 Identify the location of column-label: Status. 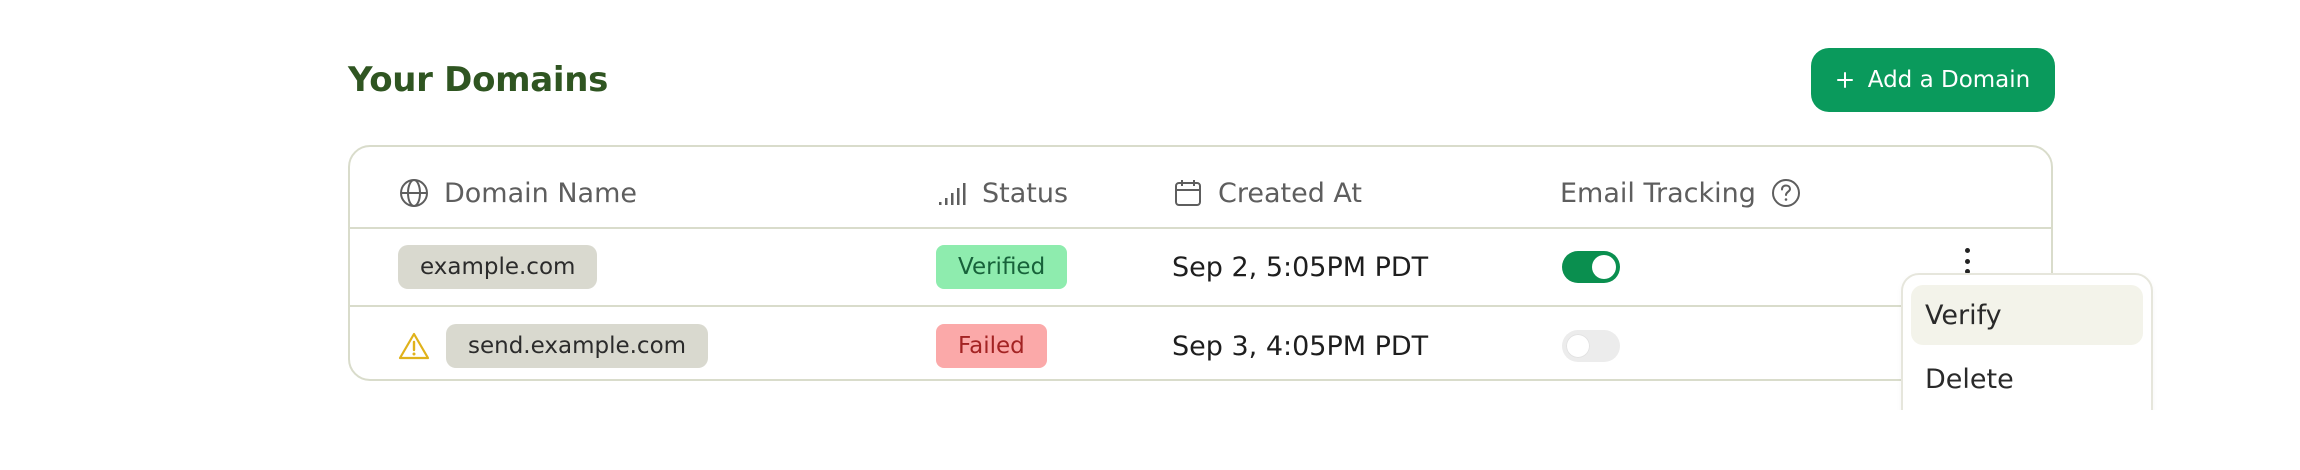
(1025, 193).